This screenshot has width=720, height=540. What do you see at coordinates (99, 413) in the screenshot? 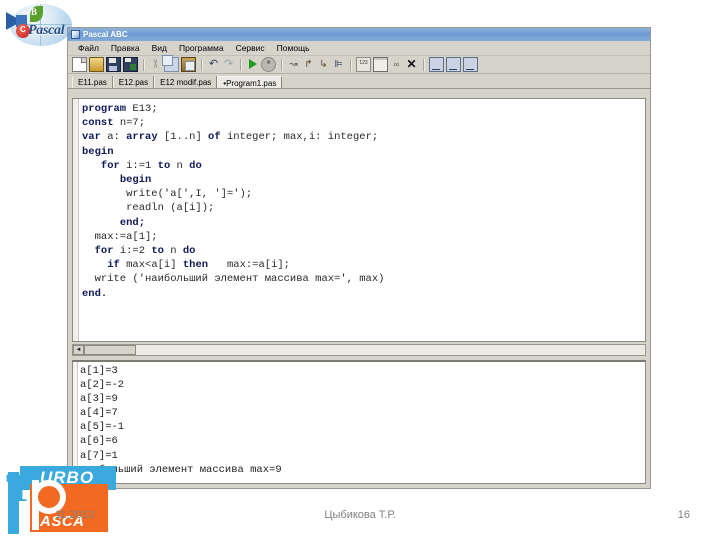
I see `console-line: a[4]=7` at bounding box center [99, 413].